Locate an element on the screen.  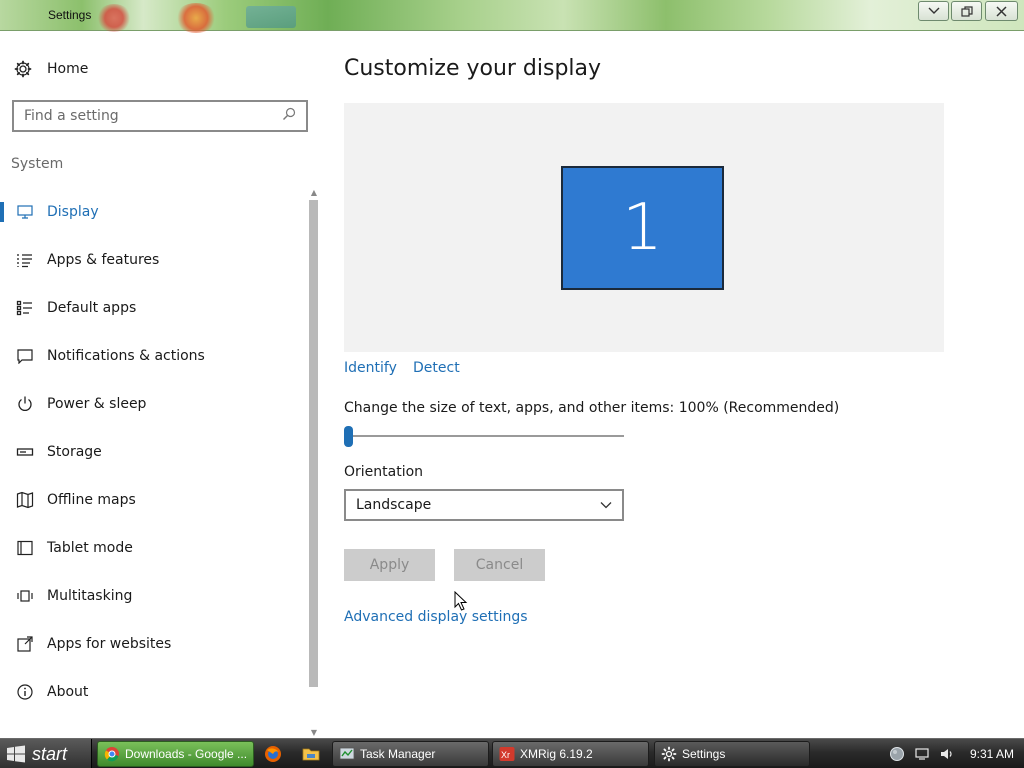
sidebar-item-power-sleep: Power & sleep is located at coordinates (153, 404).